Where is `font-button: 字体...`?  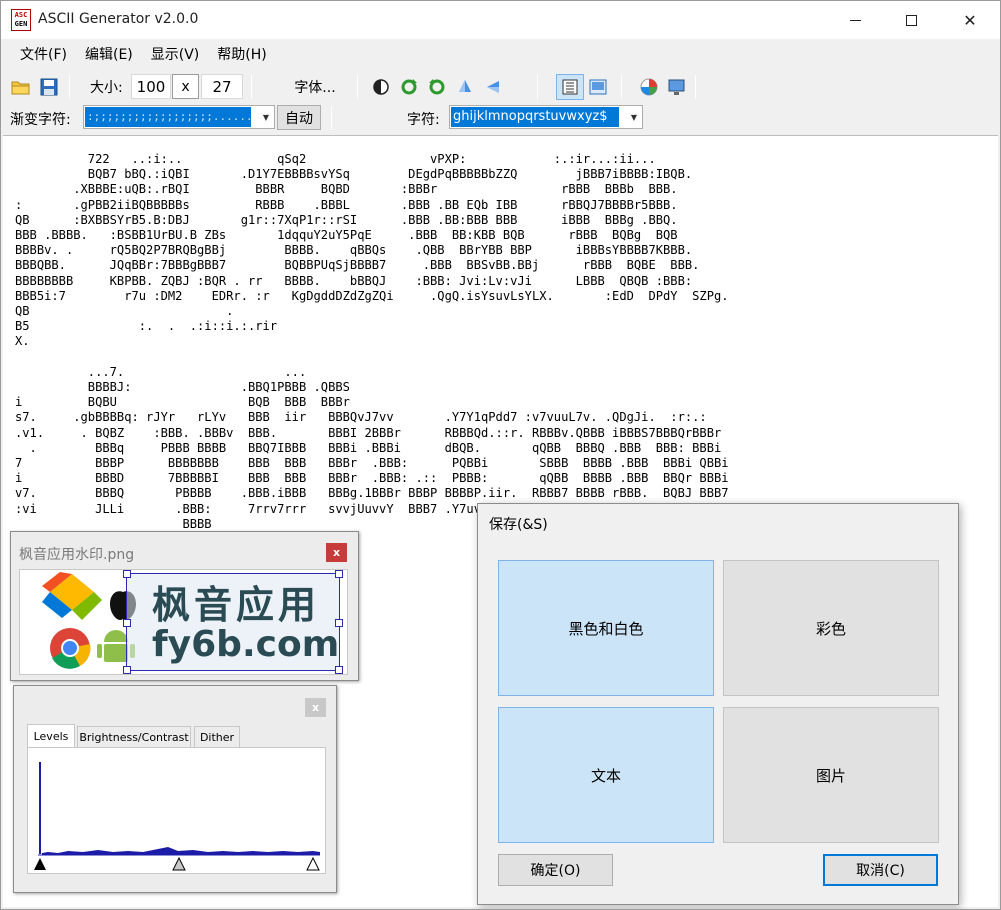
font-button: 字体... is located at coordinates (315, 87).